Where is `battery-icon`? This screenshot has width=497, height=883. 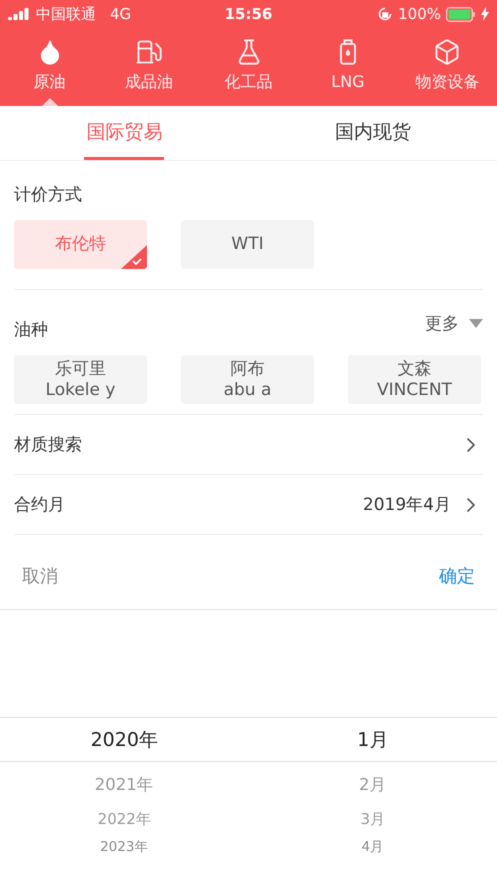 battery-icon is located at coordinates (461, 14).